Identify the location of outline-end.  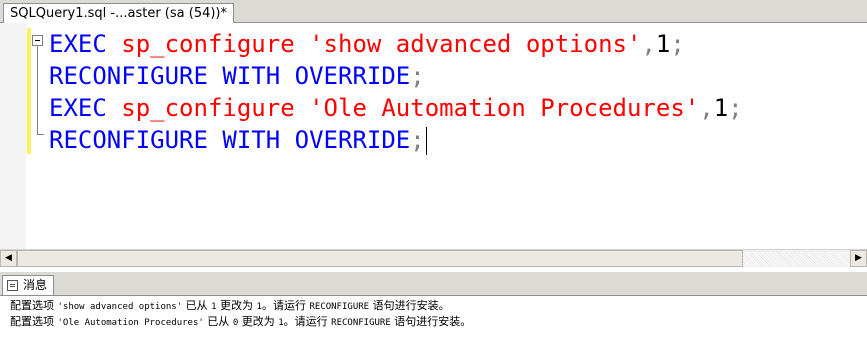
(40, 134).